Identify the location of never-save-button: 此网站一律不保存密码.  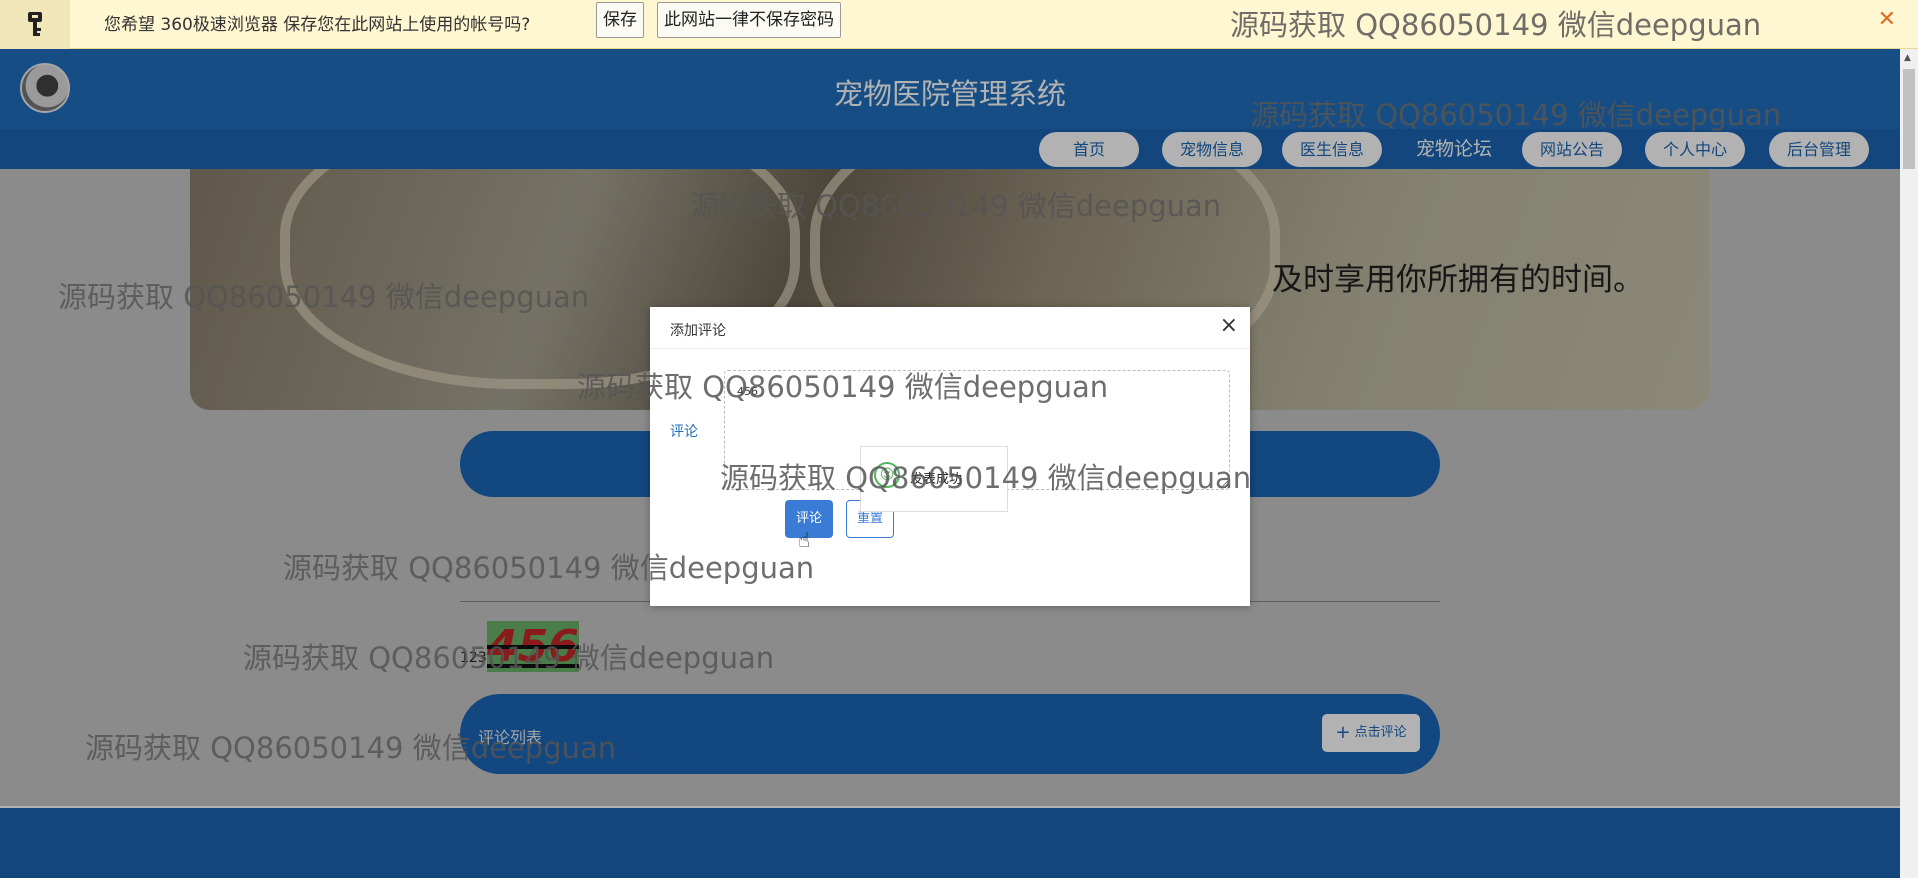
(749, 20).